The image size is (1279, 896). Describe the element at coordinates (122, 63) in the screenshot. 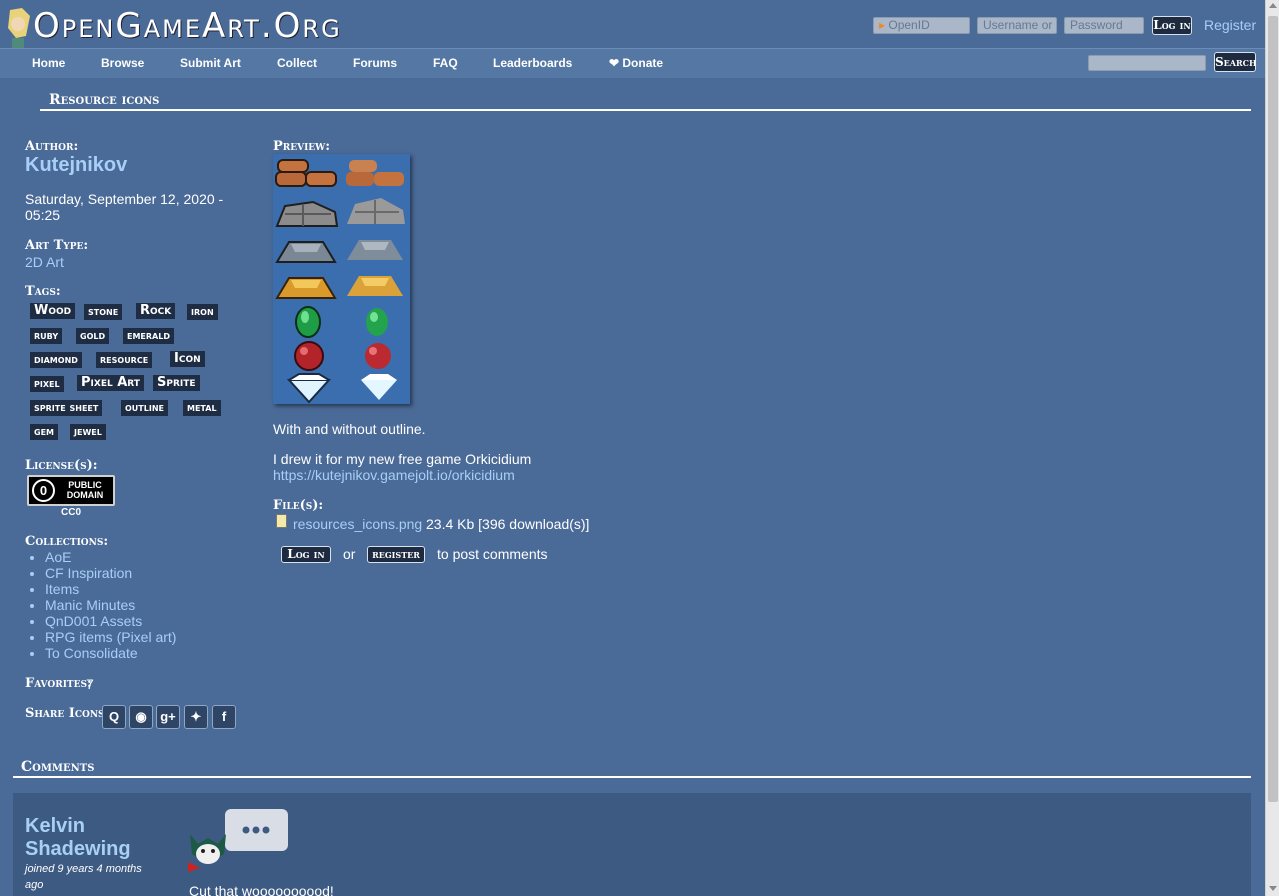

I see `nav-browse: Browse` at that location.